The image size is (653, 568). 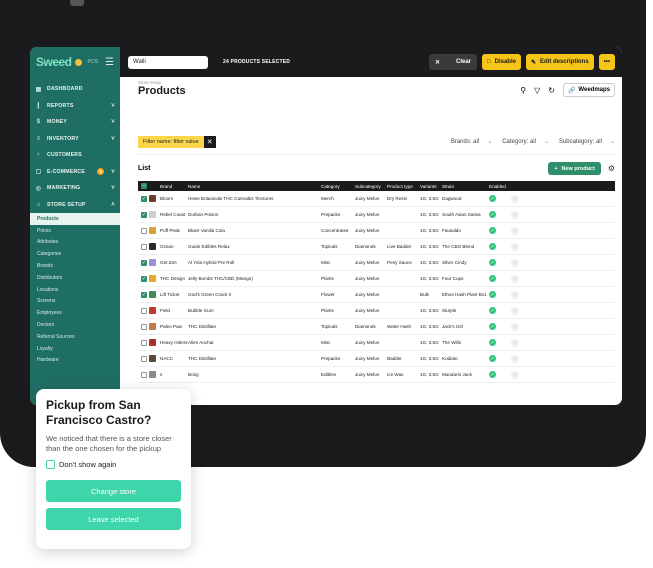 What do you see at coordinates (50, 464) in the screenshot?
I see `checkbox-box` at bounding box center [50, 464].